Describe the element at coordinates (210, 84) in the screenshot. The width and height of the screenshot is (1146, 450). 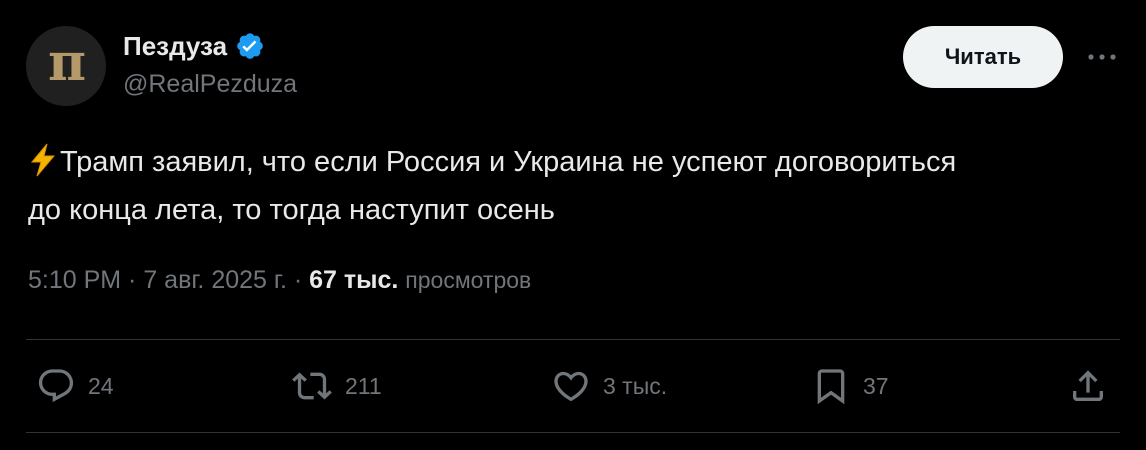
I see `author-handle: @RealPezduza` at that location.